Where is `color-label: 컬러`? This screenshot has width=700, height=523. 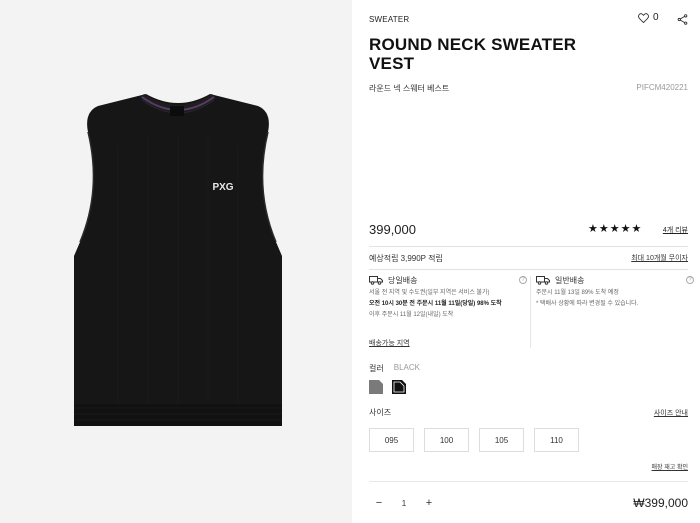
color-label: 컬러 is located at coordinates (376, 368).